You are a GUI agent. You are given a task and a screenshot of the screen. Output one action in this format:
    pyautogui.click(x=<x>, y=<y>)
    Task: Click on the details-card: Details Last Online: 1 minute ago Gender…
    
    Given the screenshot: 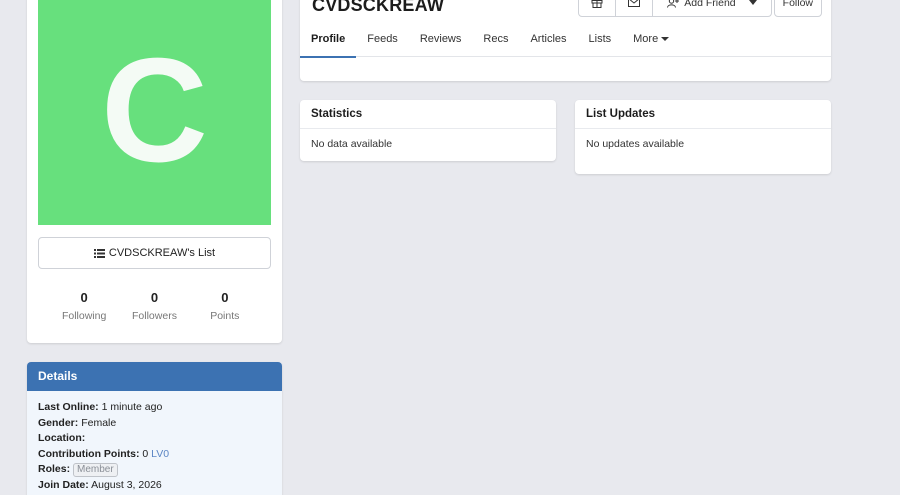 What is the action you would take?
    pyautogui.click(x=154, y=428)
    